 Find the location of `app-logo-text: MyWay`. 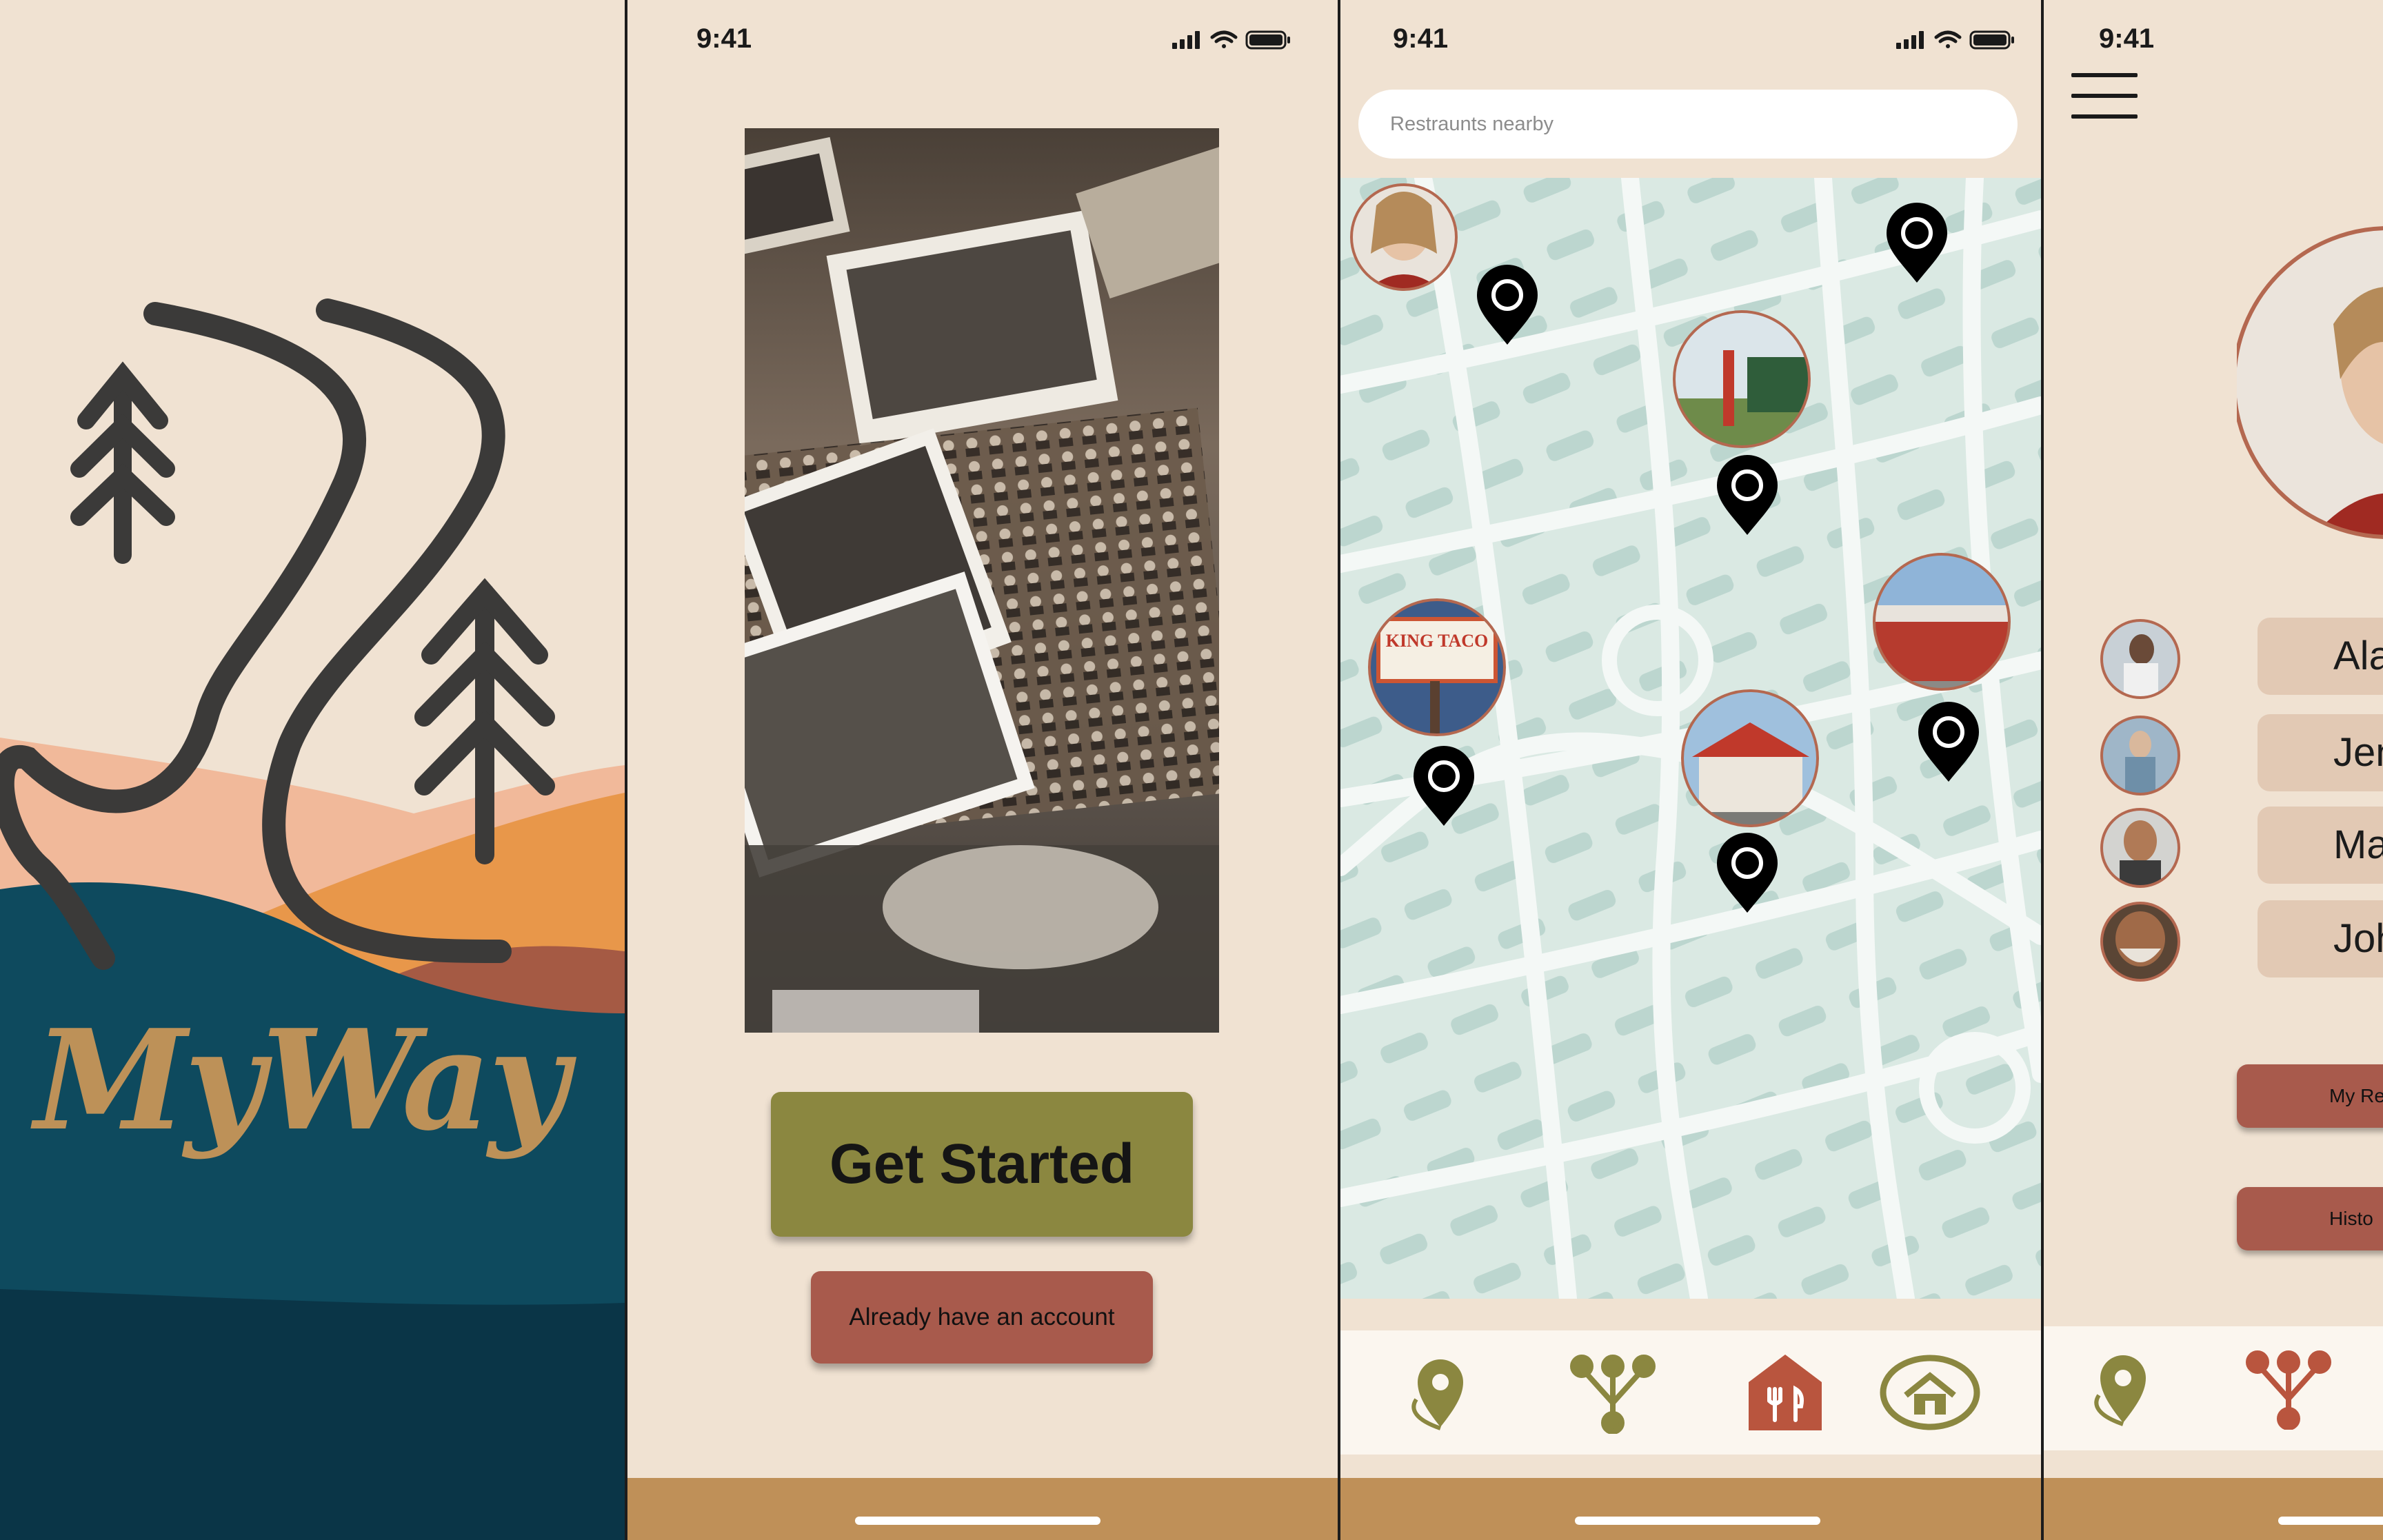

app-logo-text: MyWay is located at coordinates (301, 1081).